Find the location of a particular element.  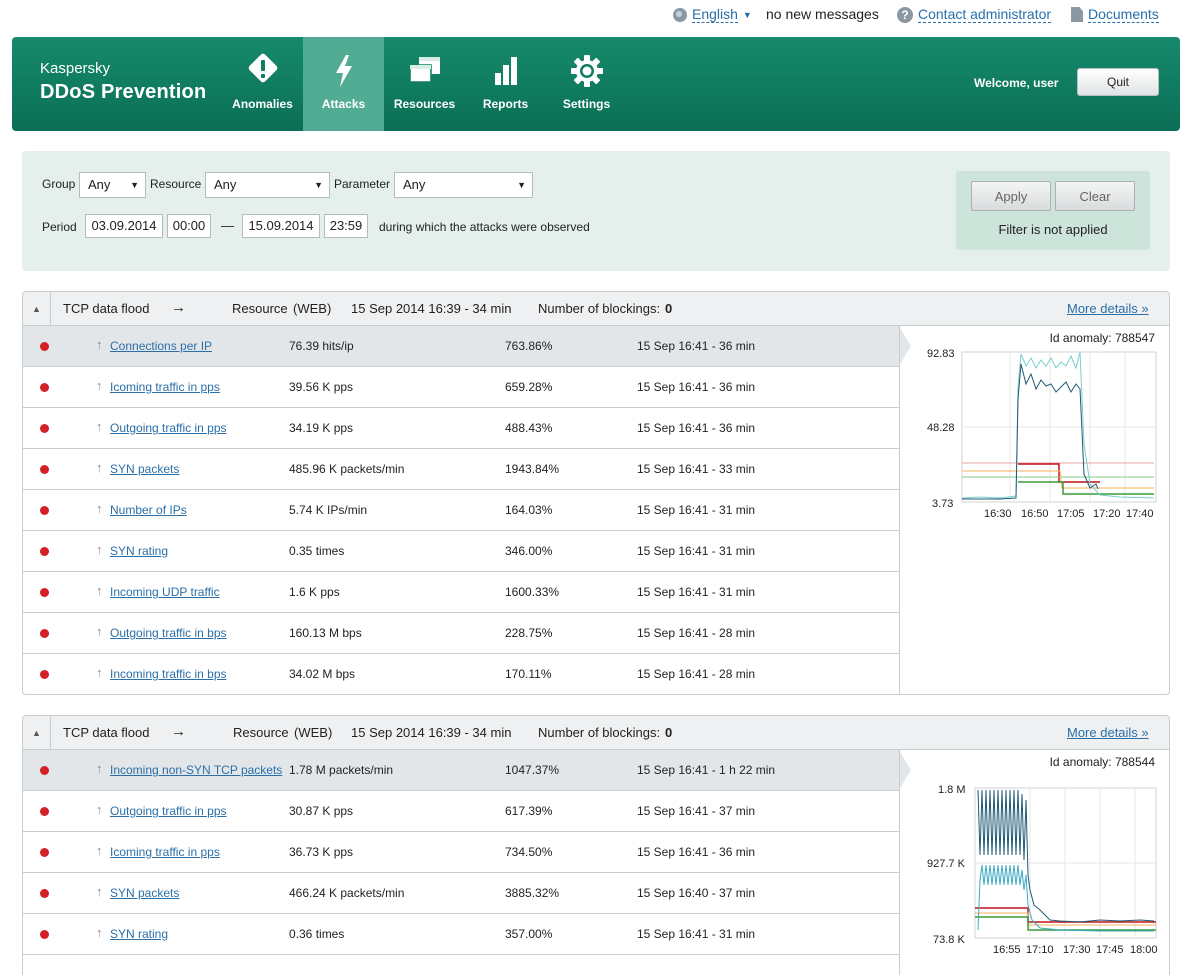

parameter-percent: 1047.37% is located at coordinates (532, 770).